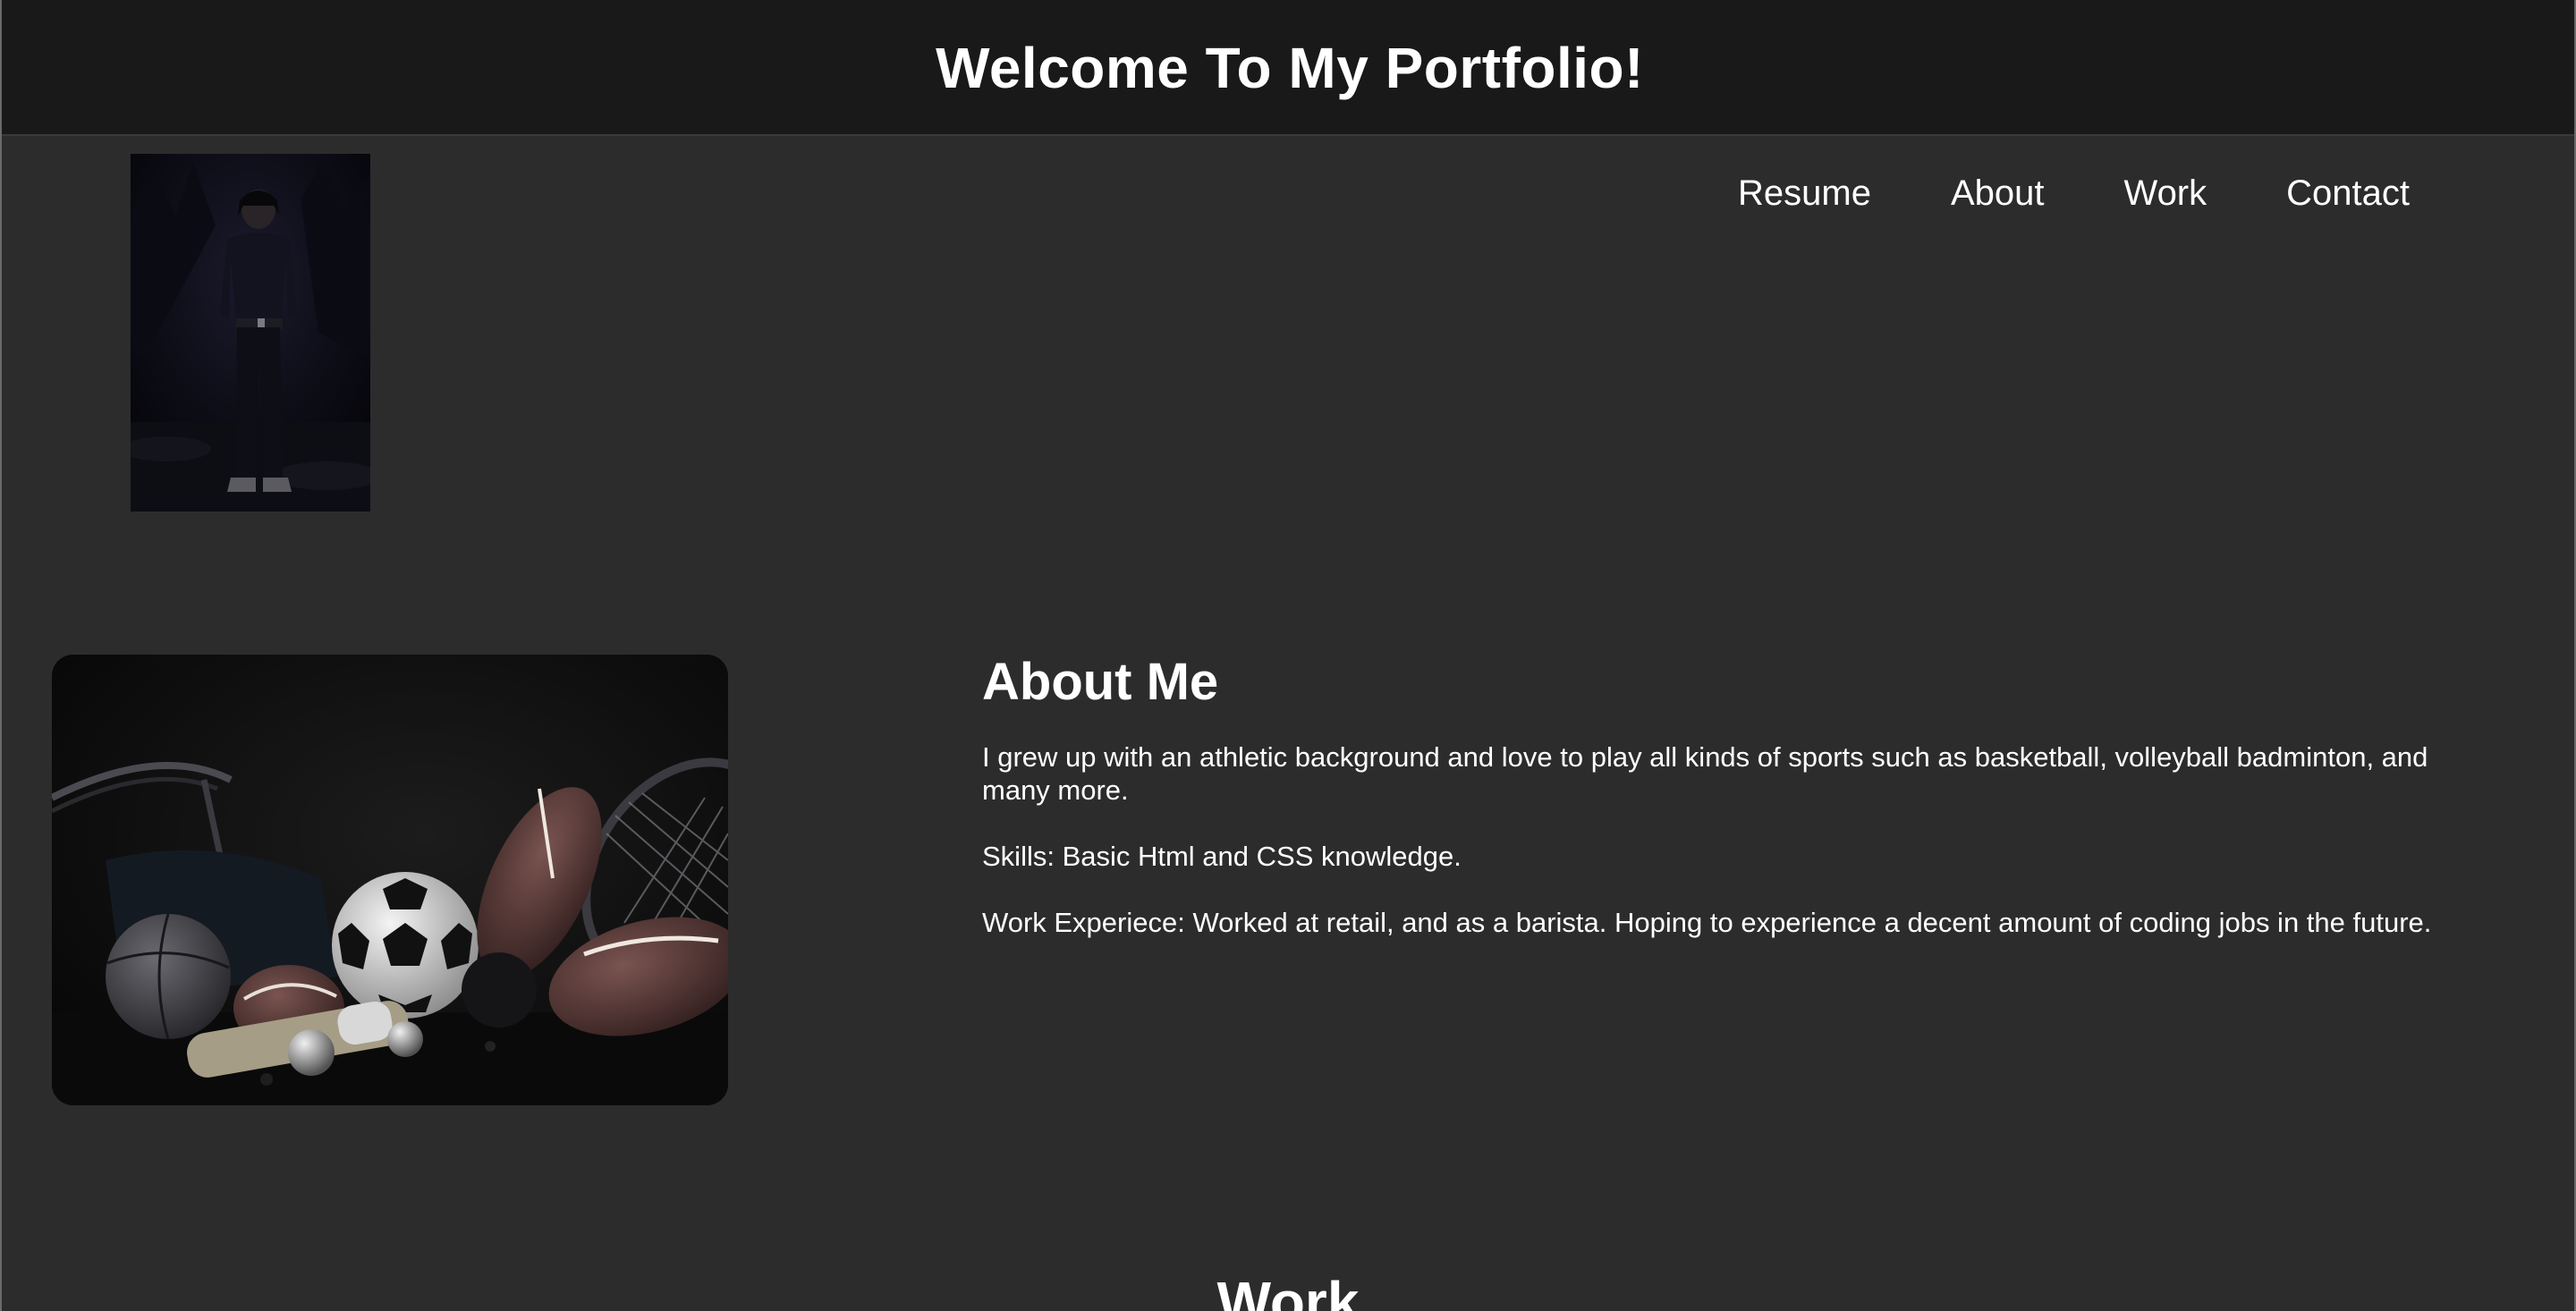 The height and width of the screenshot is (1311, 2576). I want to click on site-header: Welcome To My Portfolio!, so click(1288, 68).